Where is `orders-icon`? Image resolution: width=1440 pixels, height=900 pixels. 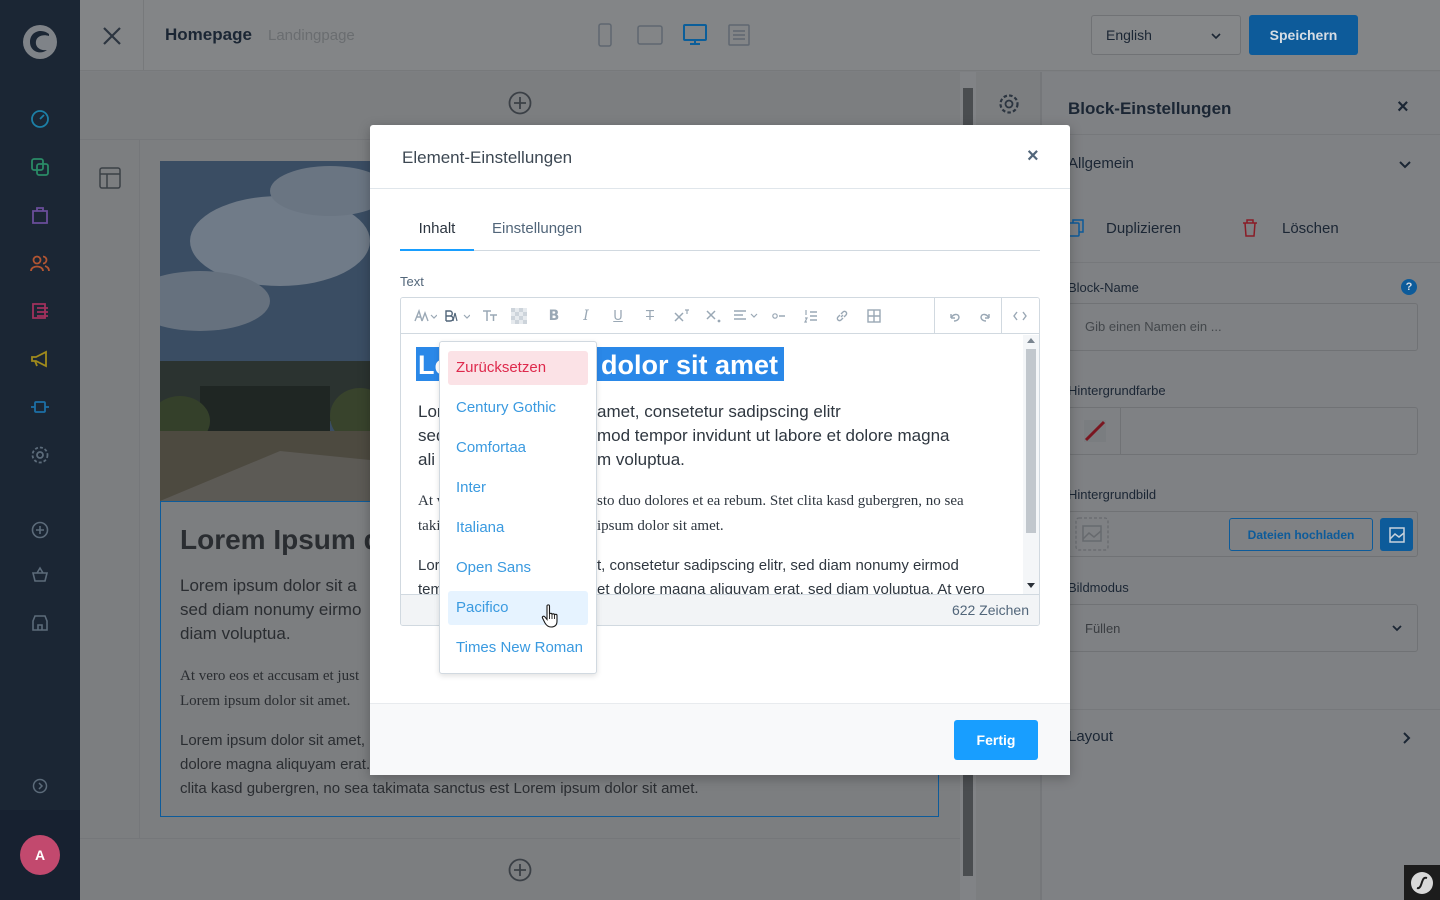 orders-icon is located at coordinates (40, 215).